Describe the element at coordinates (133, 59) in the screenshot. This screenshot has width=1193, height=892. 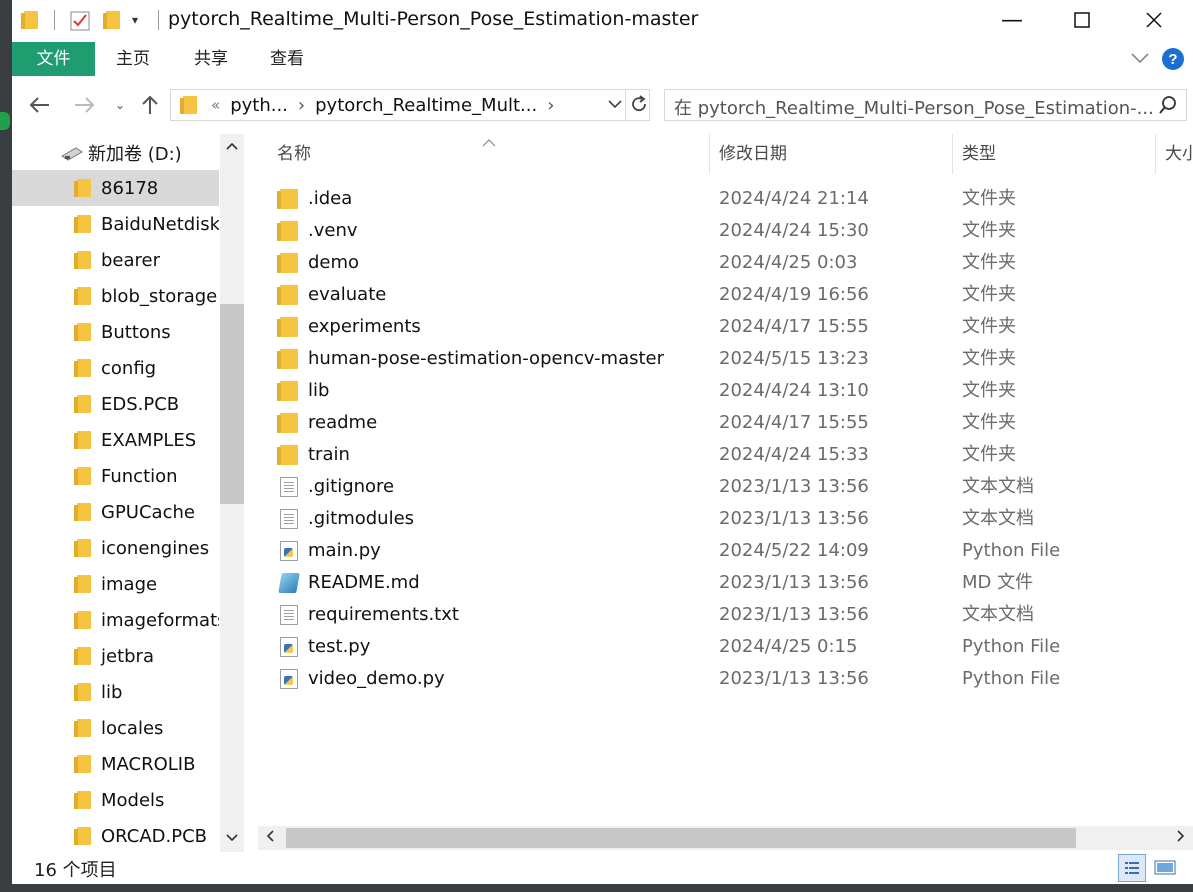
I see `tab-home: 主页` at that location.